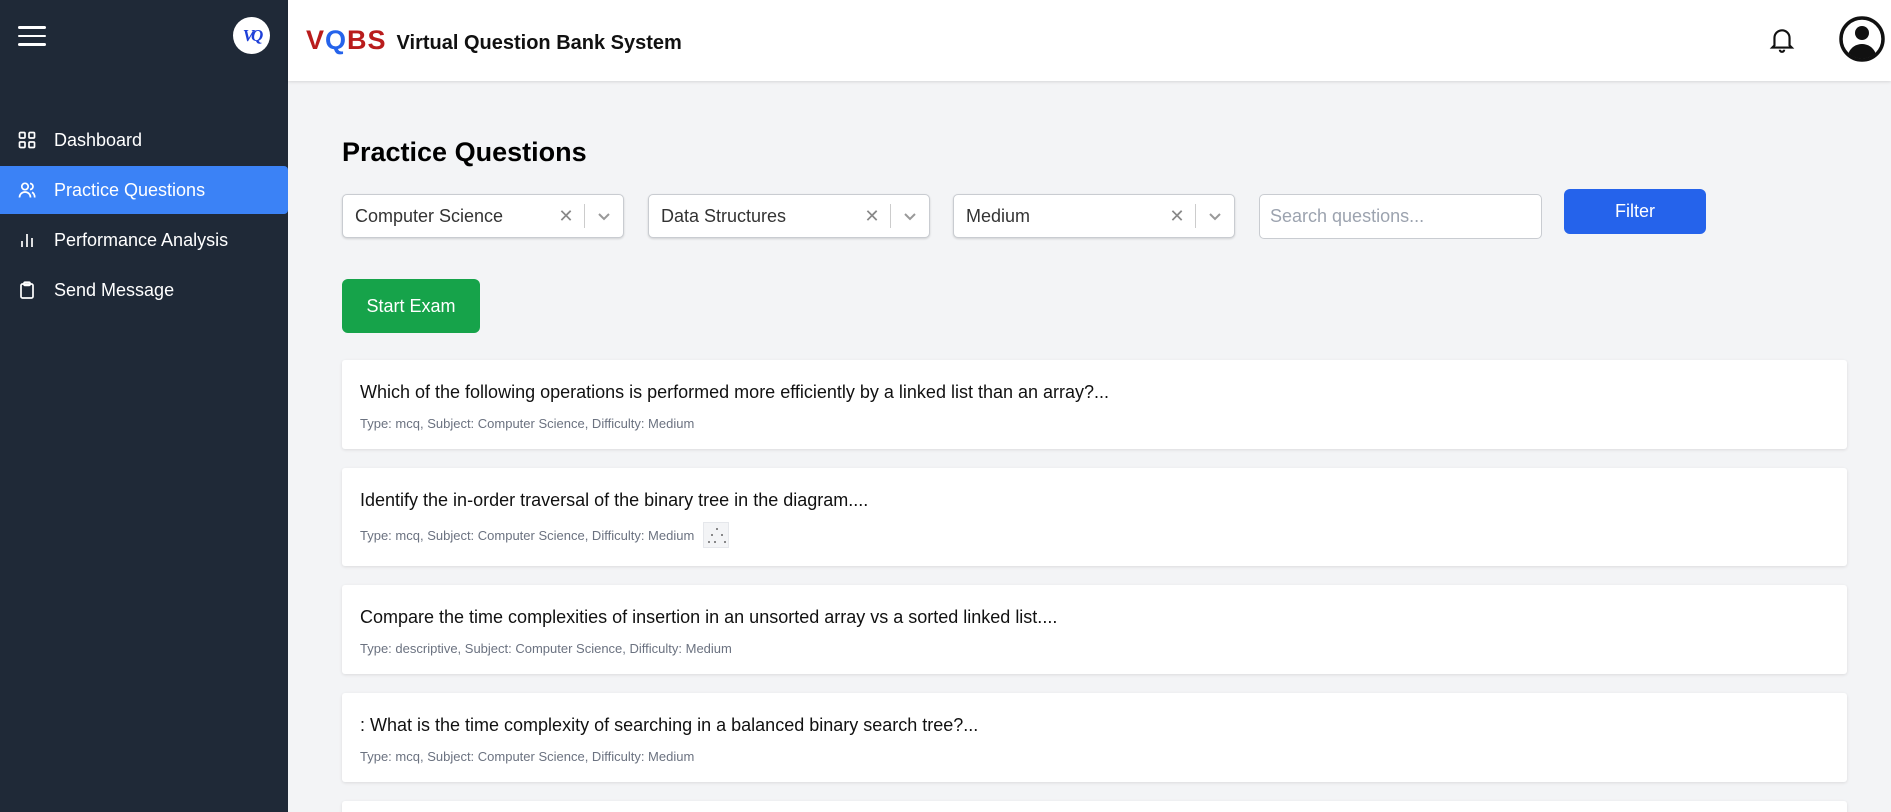 The height and width of the screenshot is (812, 1891). Describe the element at coordinates (429, 215) in the screenshot. I see `subject-select-value: Computer Science` at that location.